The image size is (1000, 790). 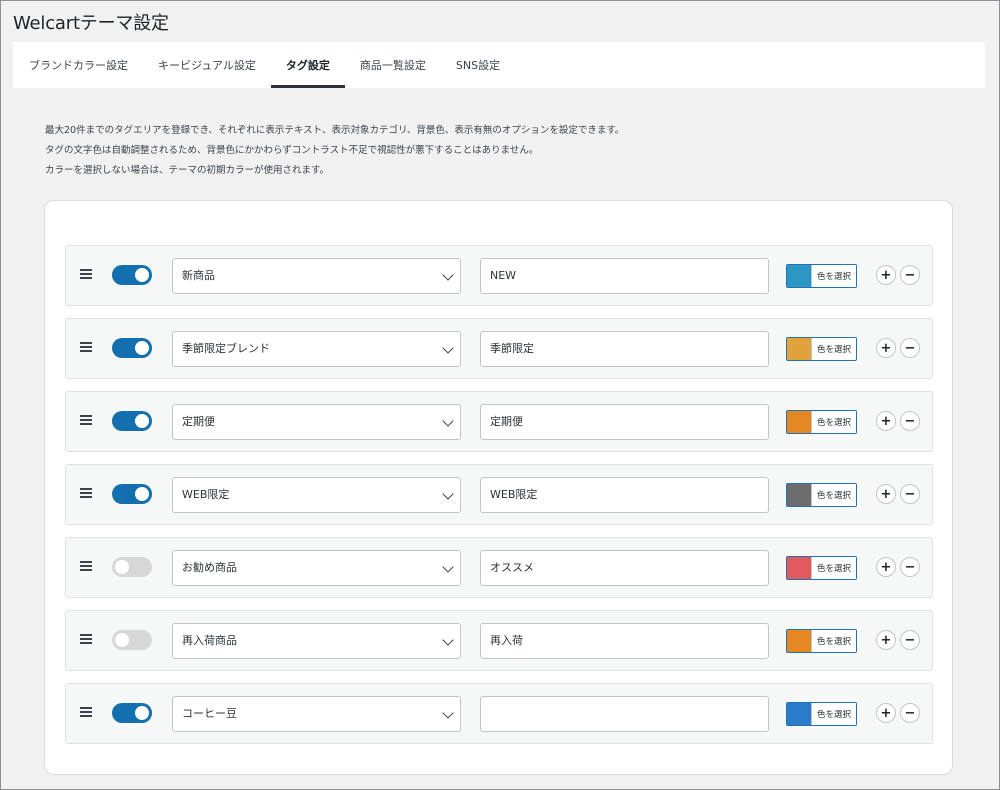 I want to click on tag-row: 再入荷商品 再入荷 色を選択 + −, so click(x=499, y=640).